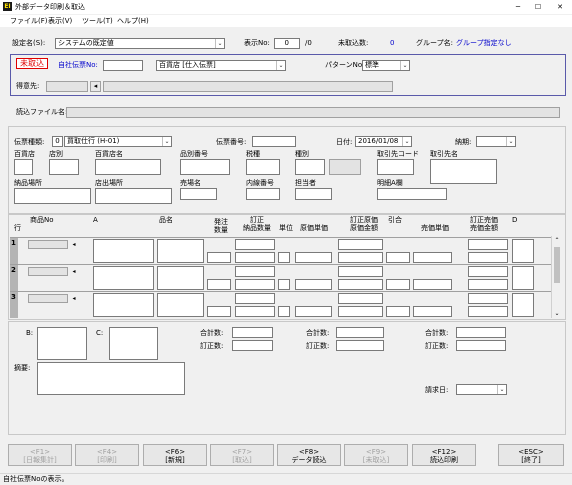 The image size is (572, 485). What do you see at coordinates (557, 265) in the screenshot?
I see `scroll-thumb` at bounding box center [557, 265].